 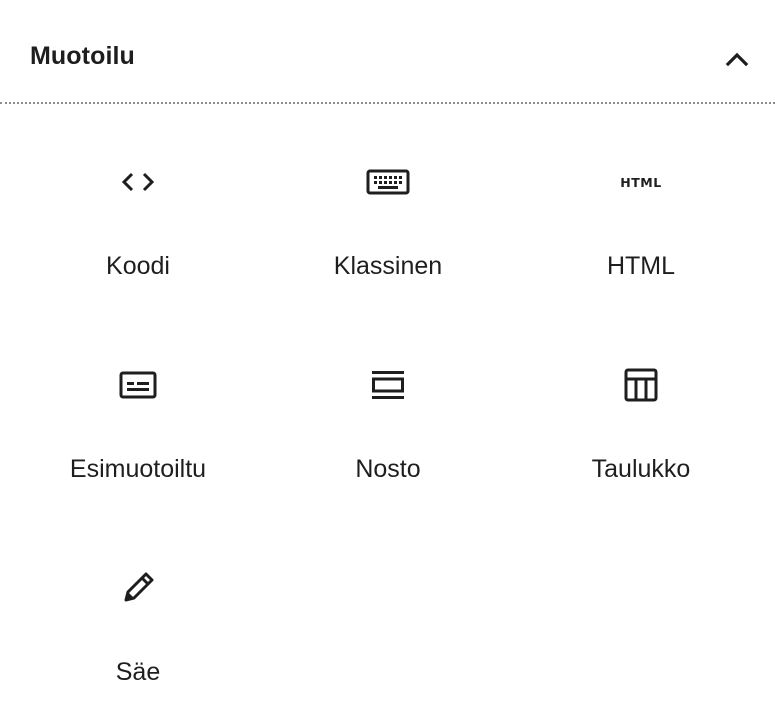 I want to click on chevron-up-icon, so click(x=737, y=59).